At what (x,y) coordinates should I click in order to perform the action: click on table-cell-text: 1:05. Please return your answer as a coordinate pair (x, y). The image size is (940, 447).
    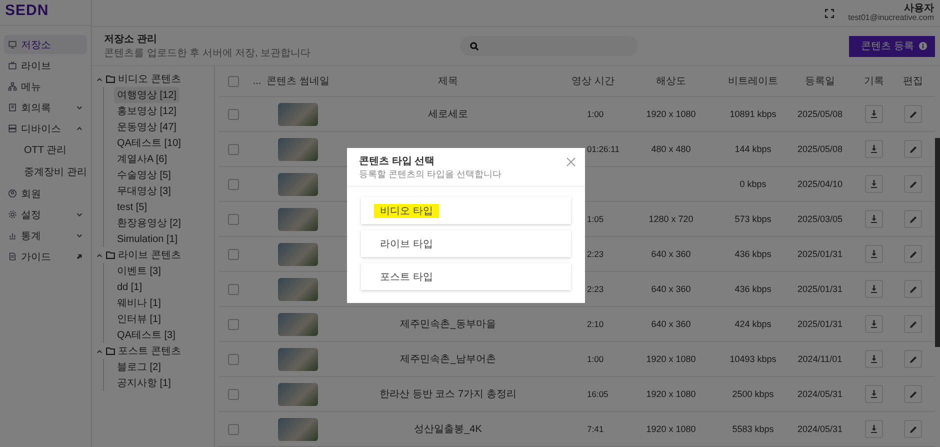
    Looking at the image, I should click on (595, 219).